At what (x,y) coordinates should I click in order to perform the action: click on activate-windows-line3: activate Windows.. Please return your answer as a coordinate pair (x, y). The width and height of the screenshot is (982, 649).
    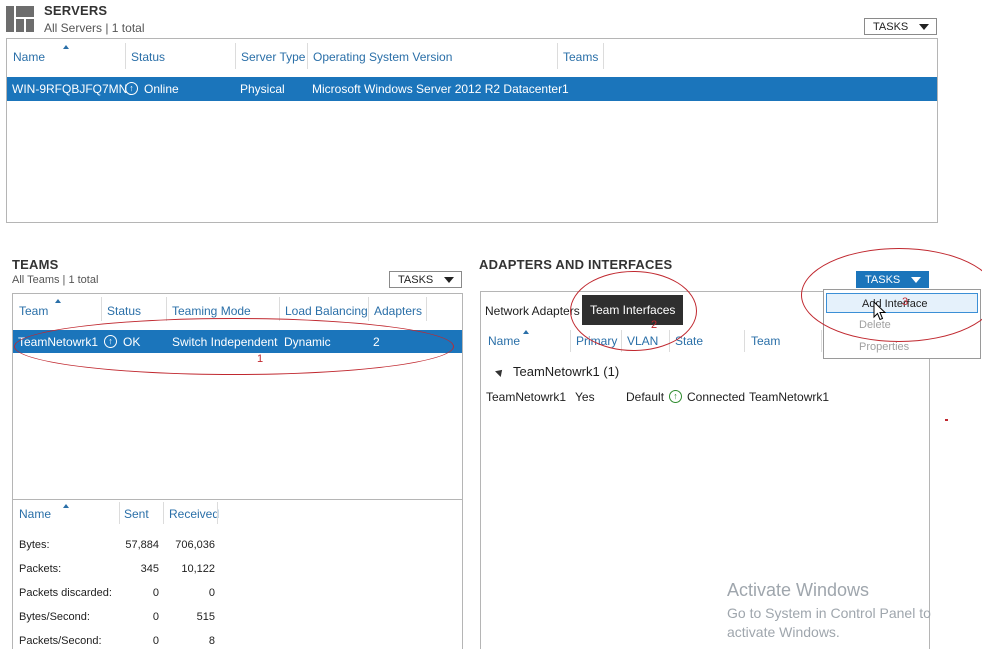
    Looking at the image, I should click on (783, 632).